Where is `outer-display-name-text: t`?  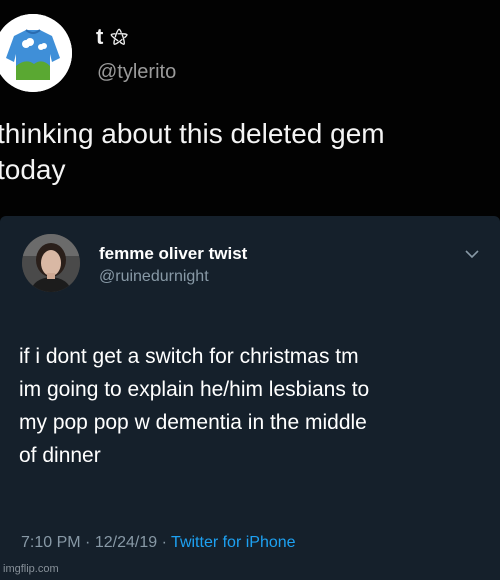 outer-display-name-text: t is located at coordinates (100, 36).